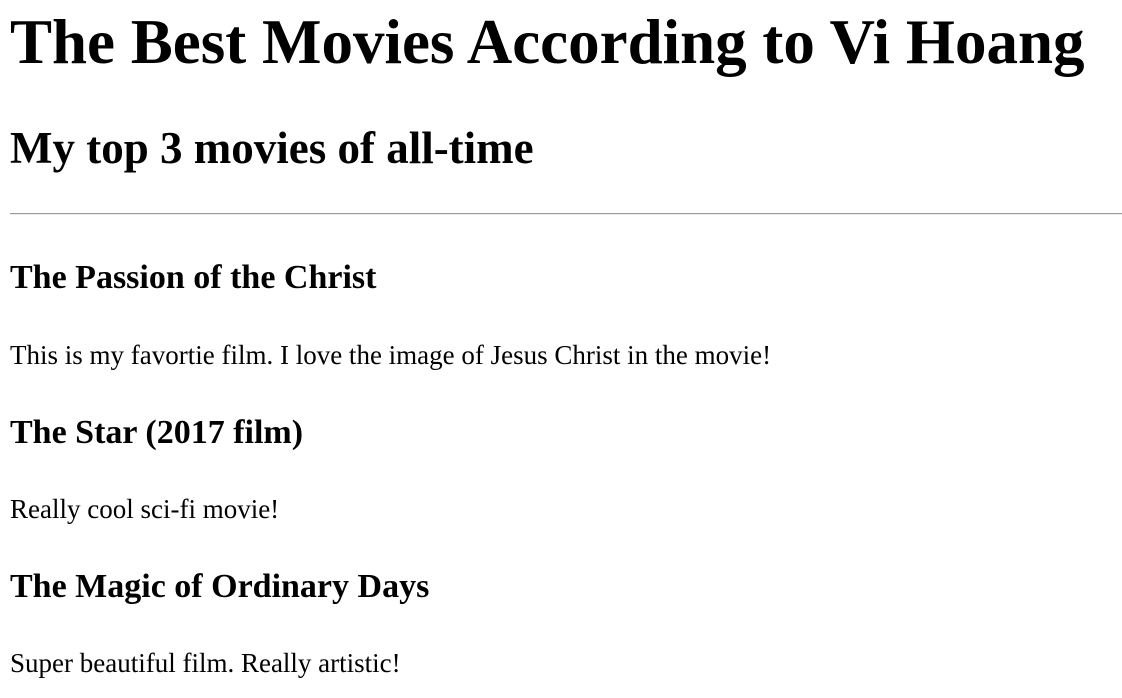 The height and width of the screenshot is (698, 1122). What do you see at coordinates (193, 277) in the screenshot?
I see `movie-title: The Passion of the Christ` at bounding box center [193, 277].